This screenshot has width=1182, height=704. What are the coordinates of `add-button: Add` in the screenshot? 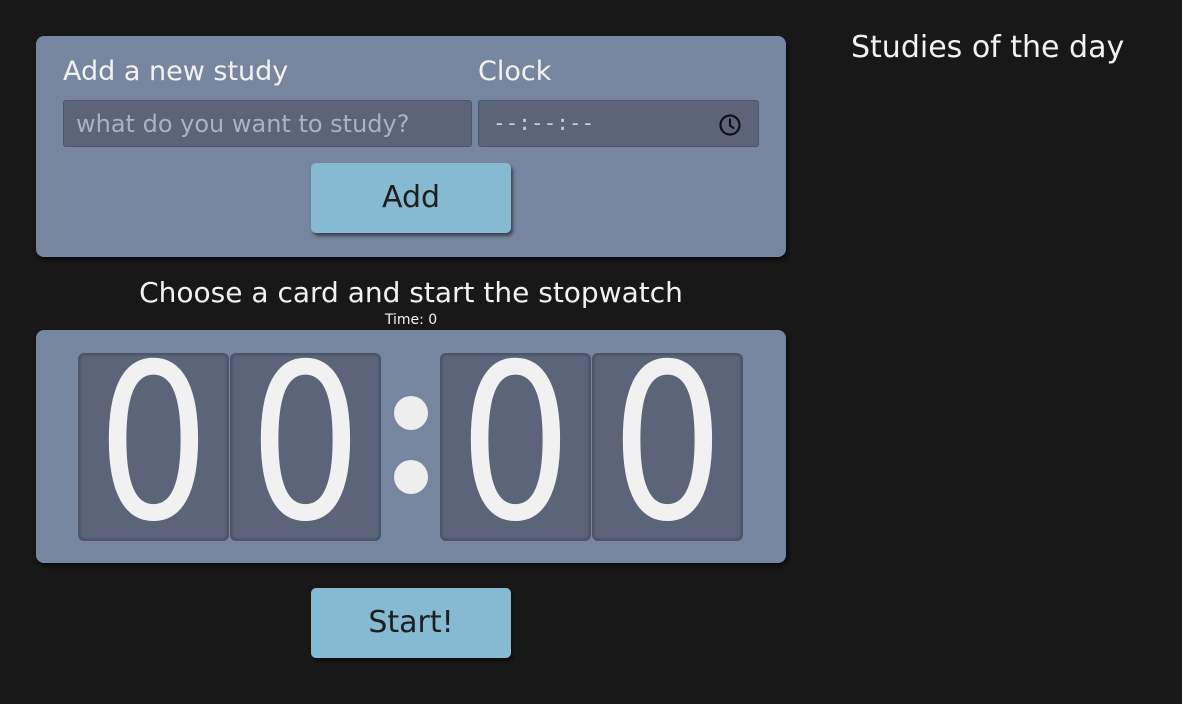 It's located at (411, 198).